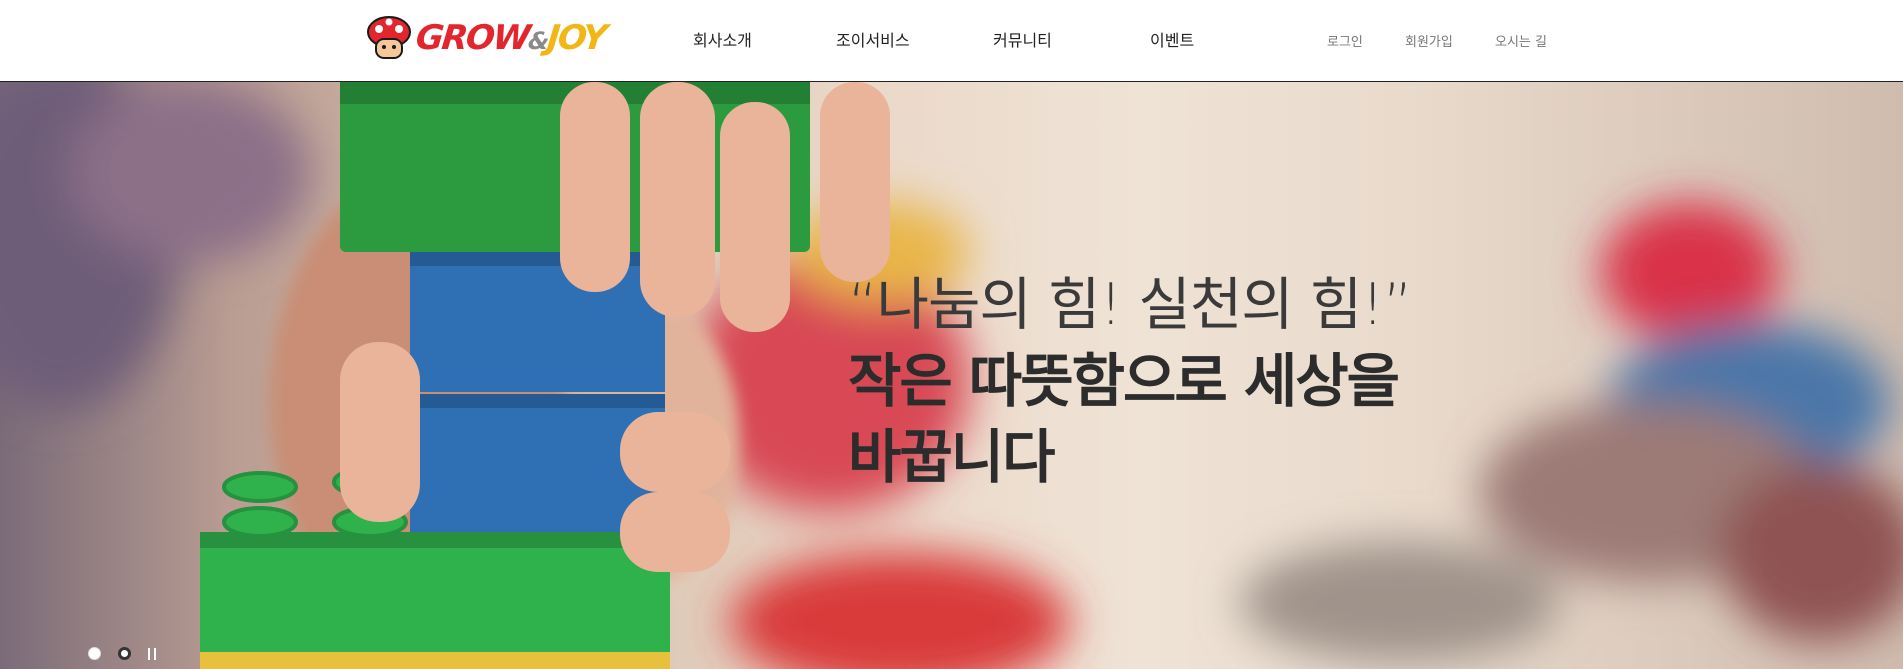 The height and width of the screenshot is (669, 1903). Describe the element at coordinates (1022, 39) in the screenshot. I see `nav-item-community: 커뮤니티` at that location.